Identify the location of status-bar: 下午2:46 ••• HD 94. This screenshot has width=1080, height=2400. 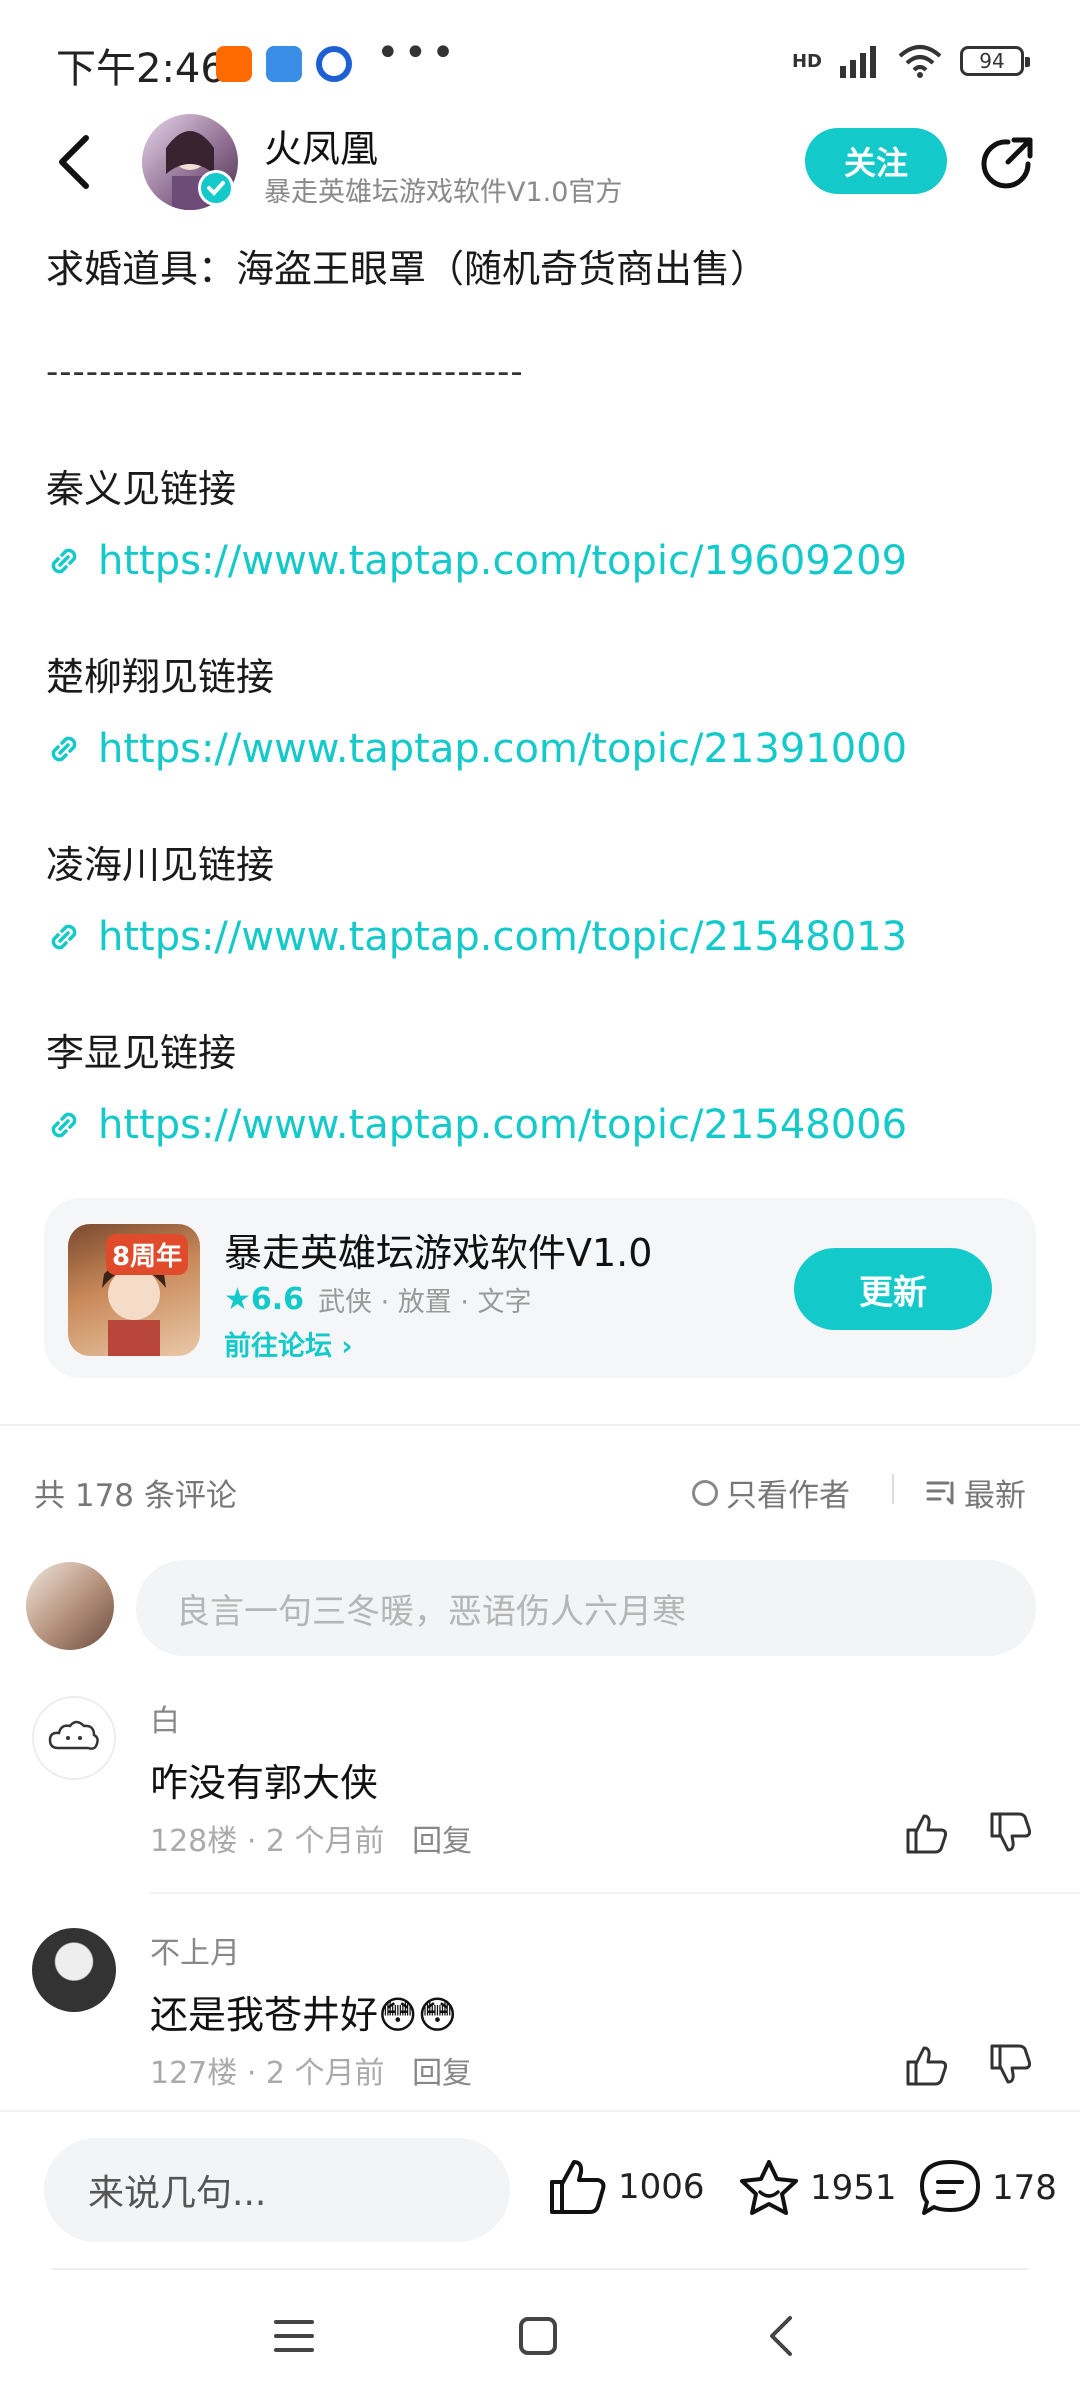
(540, 60).